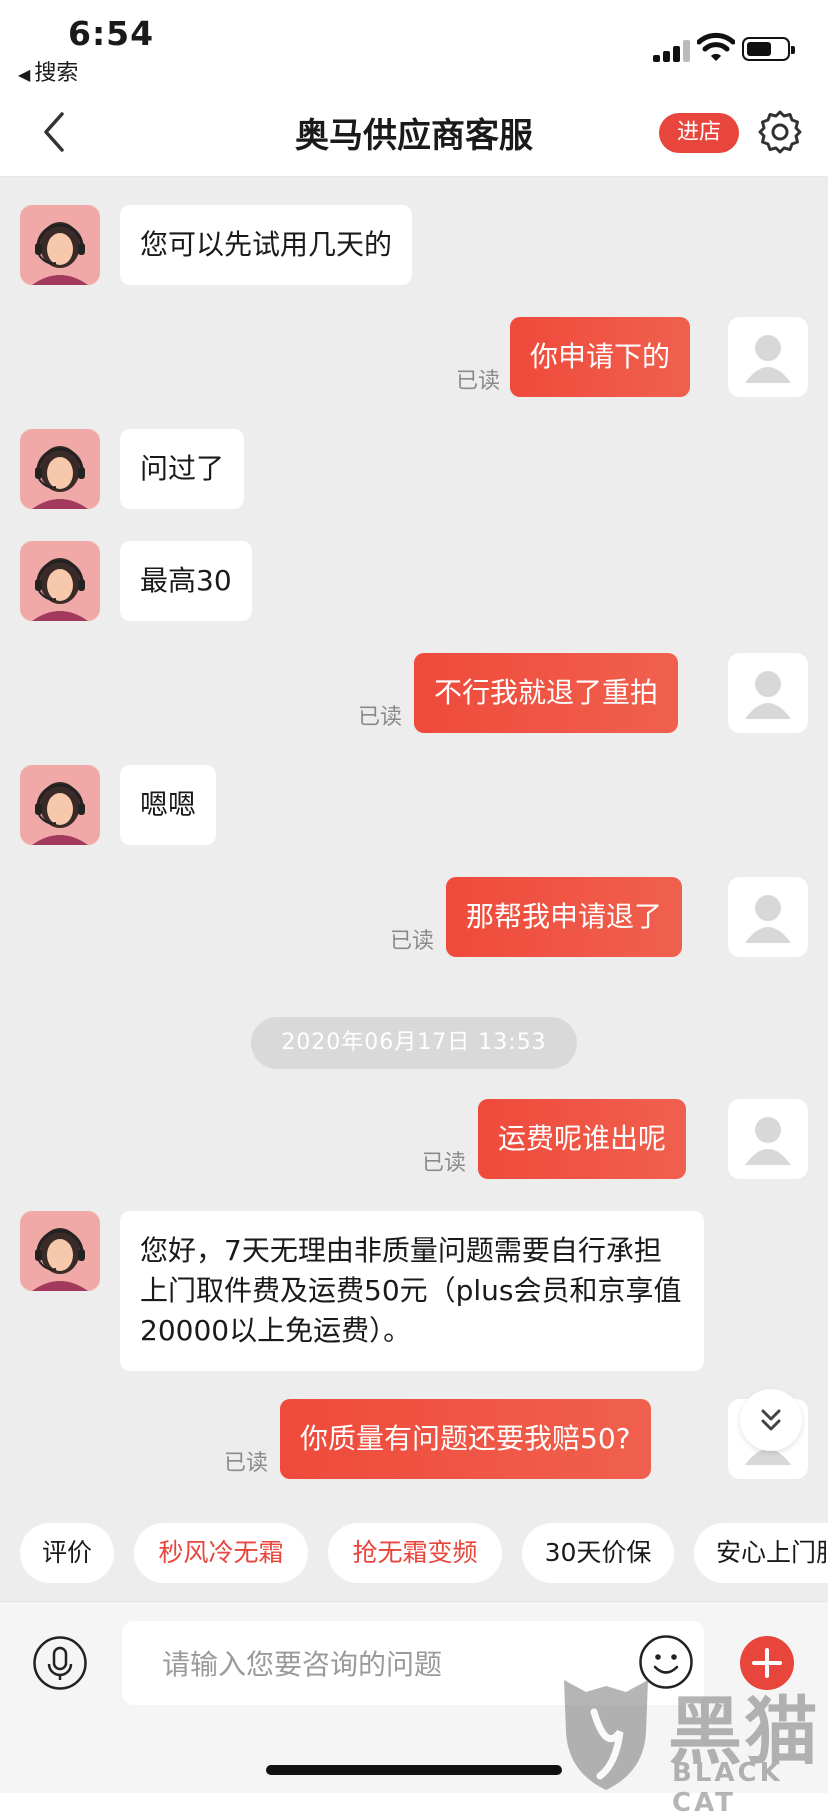 The width and height of the screenshot is (828, 1818). What do you see at coordinates (414, 44) in the screenshot?
I see `status-bar: 6:54 ◀ 搜索` at bounding box center [414, 44].